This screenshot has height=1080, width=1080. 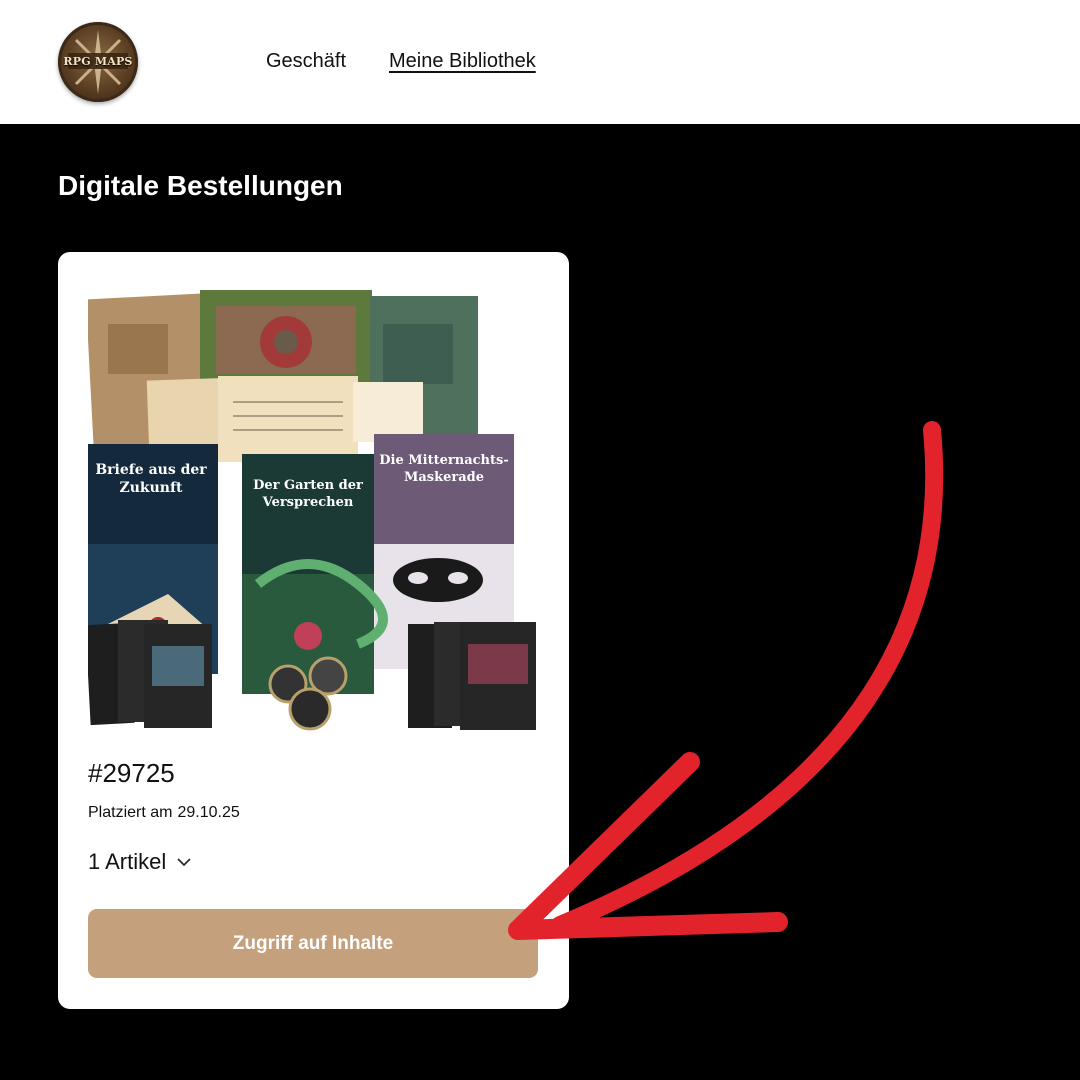 What do you see at coordinates (308, 502) in the screenshot?
I see `book-title-line: Versprechen` at bounding box center [308, 502].